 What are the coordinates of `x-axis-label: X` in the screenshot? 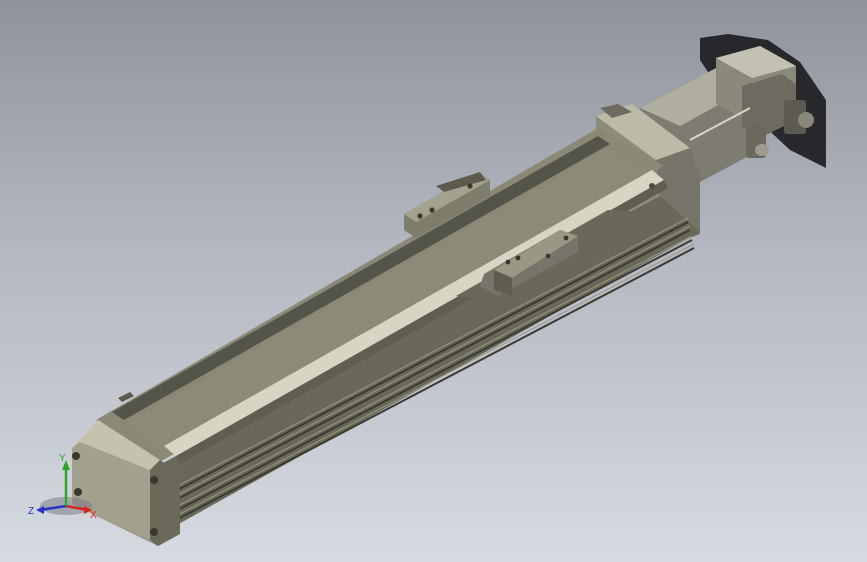 It's located at (93, 515).